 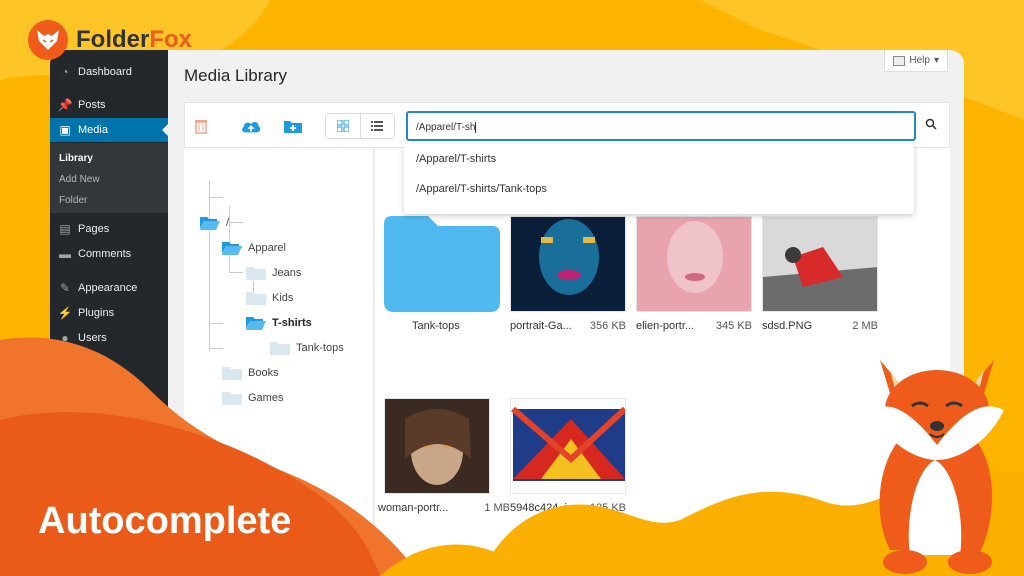 I want to click on brand-name: FolderFox, so click(x=134, y=40).